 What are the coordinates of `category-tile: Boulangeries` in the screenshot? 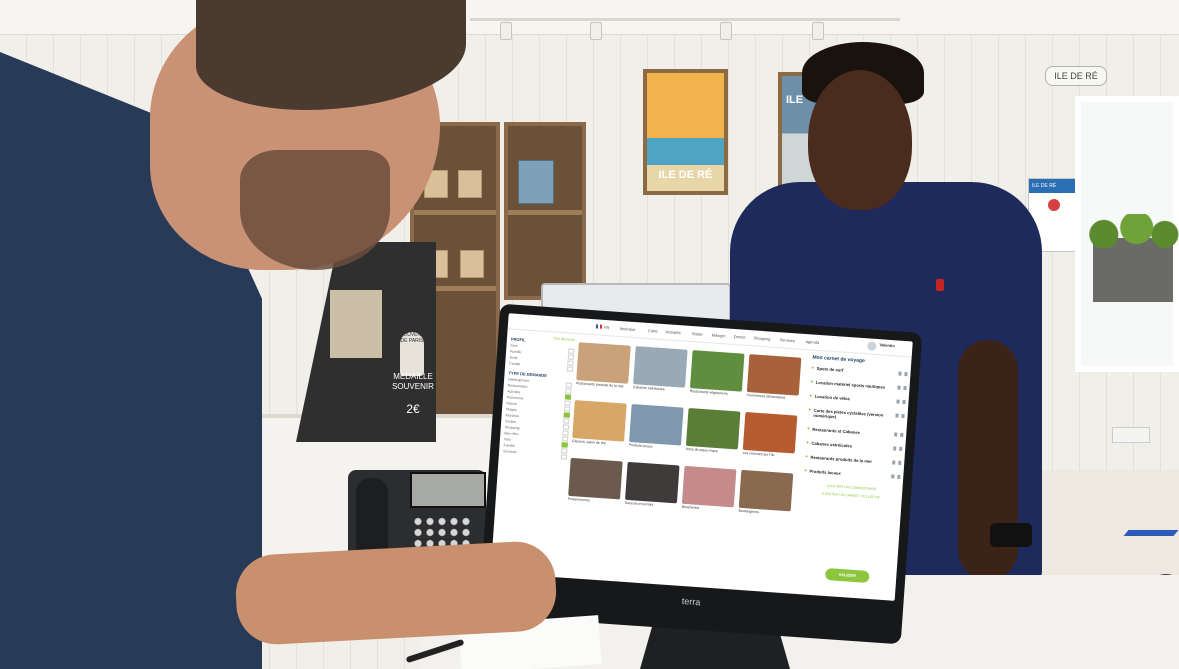 It's located at (766, 493).